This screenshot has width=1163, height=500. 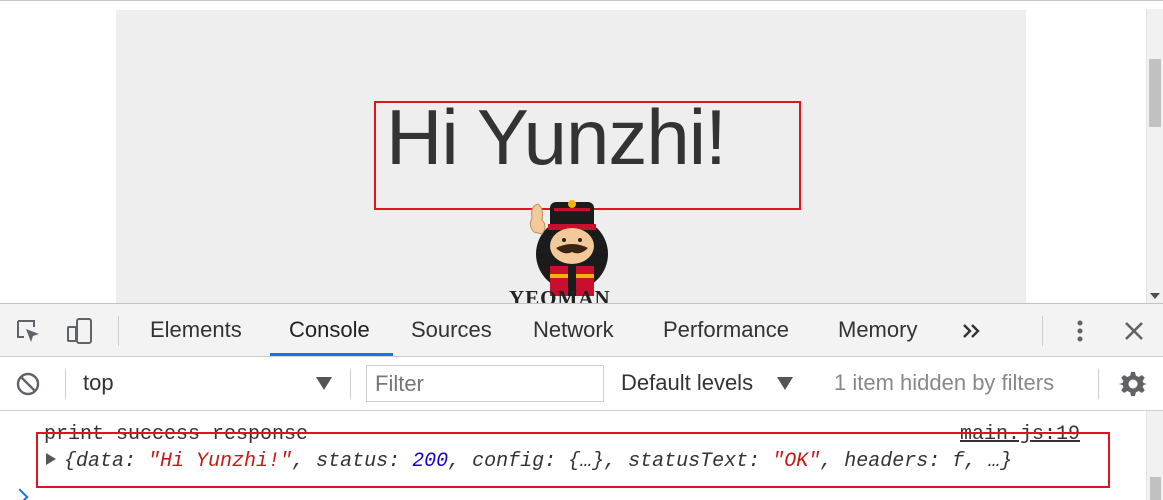 What do you see at coordinates (1155, 93) in the screenshot?
I see `page-scroll-thumb` at bounding box center [1155, 93].